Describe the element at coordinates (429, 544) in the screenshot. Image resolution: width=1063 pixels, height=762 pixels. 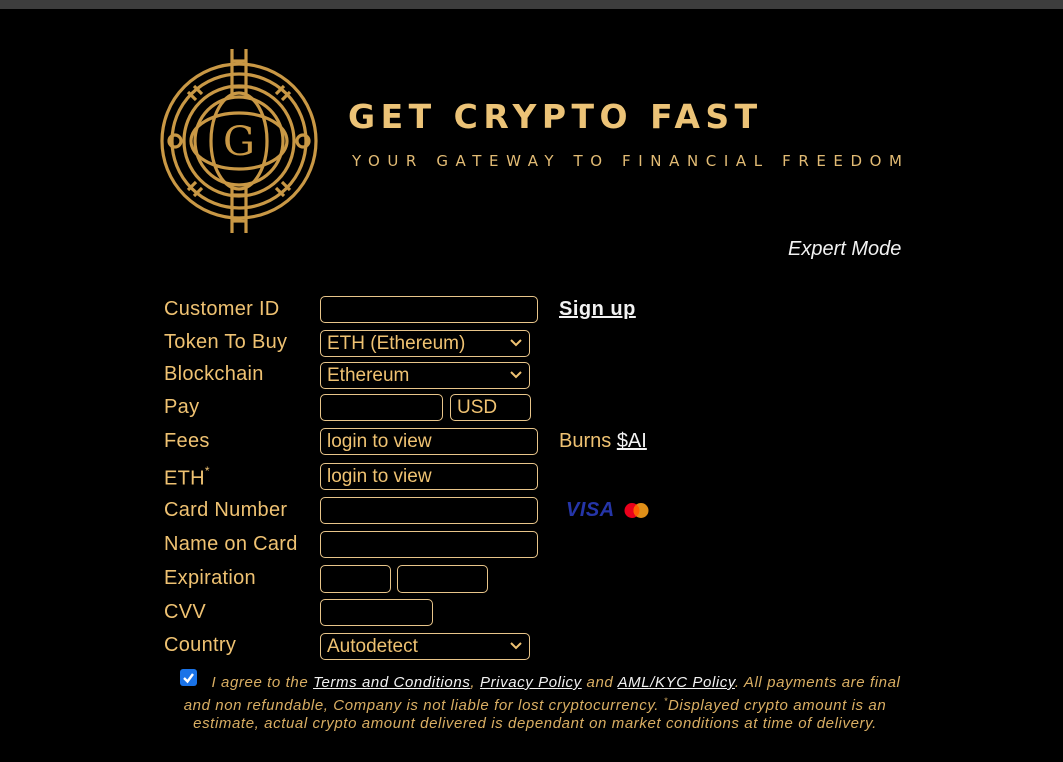
I see `name-on-card-input` at that location.